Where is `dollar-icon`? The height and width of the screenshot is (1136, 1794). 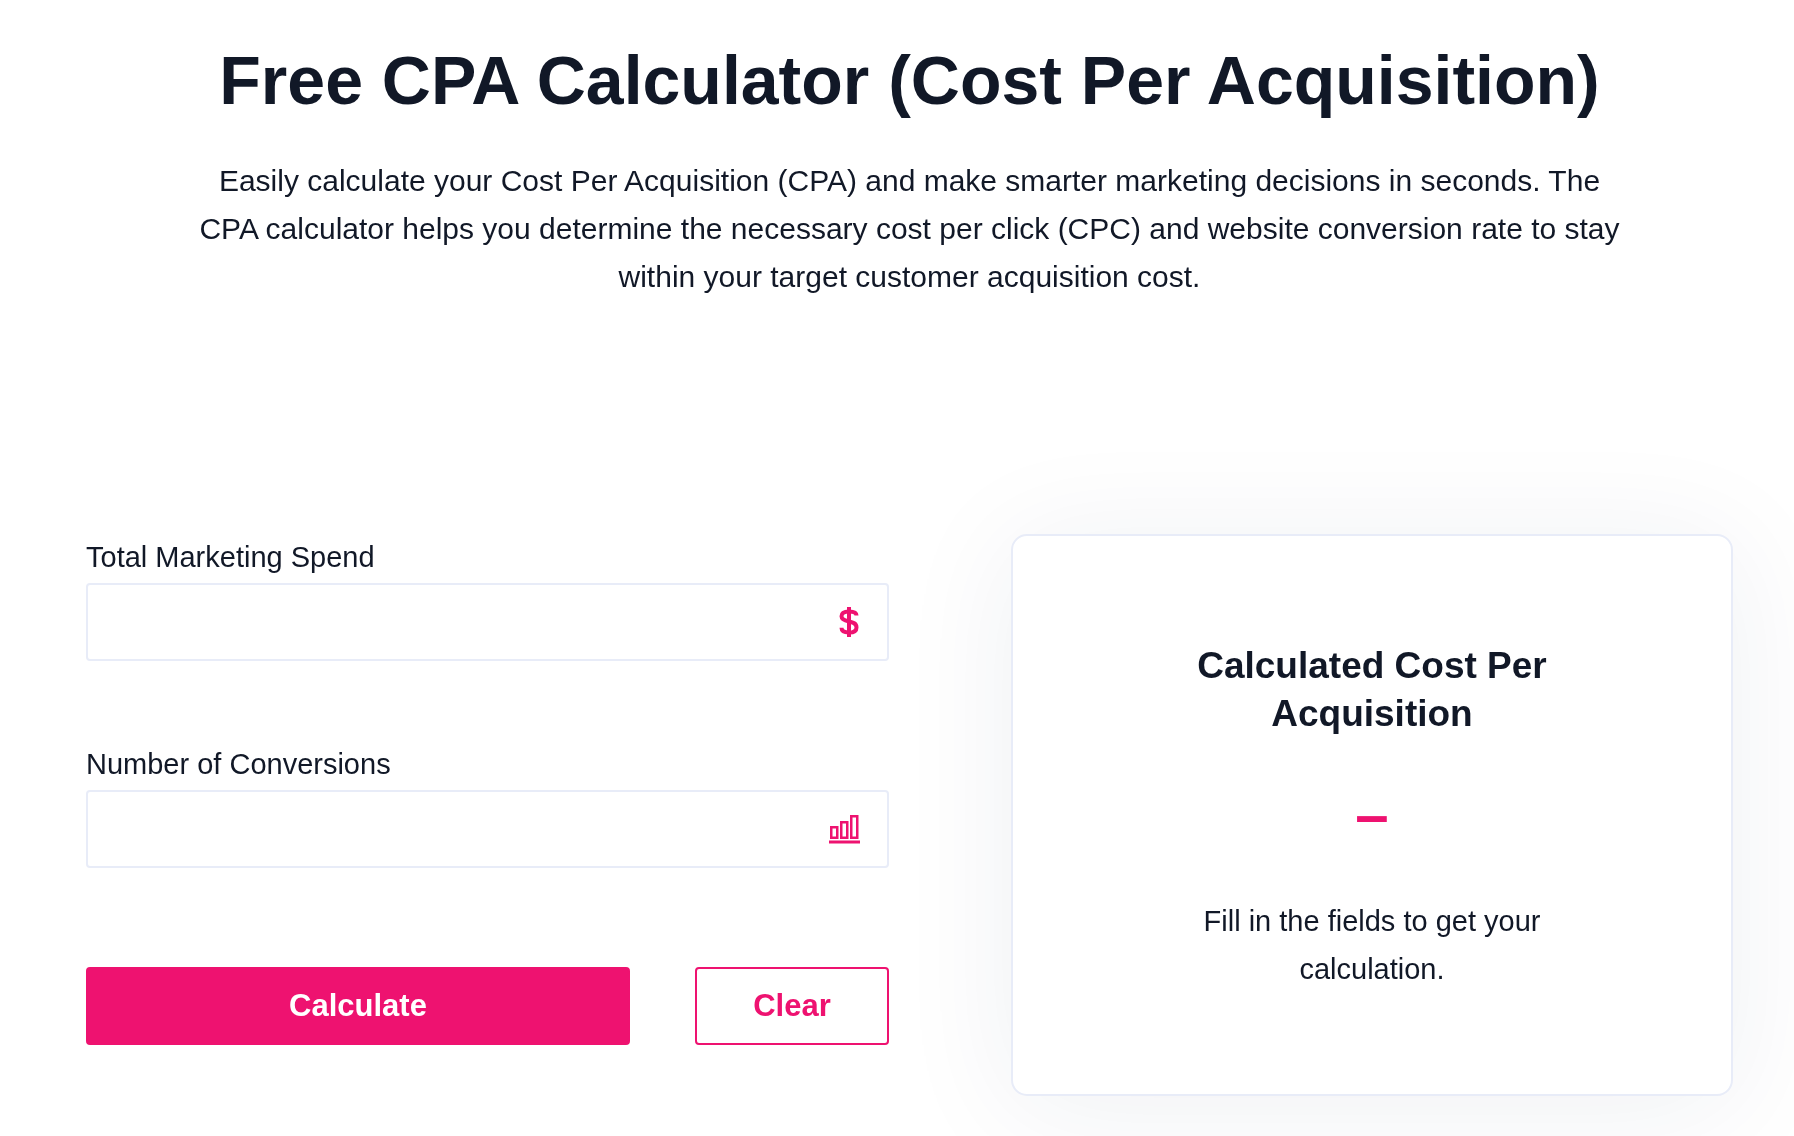 dollar-icon is located at coordinates (849, 622).